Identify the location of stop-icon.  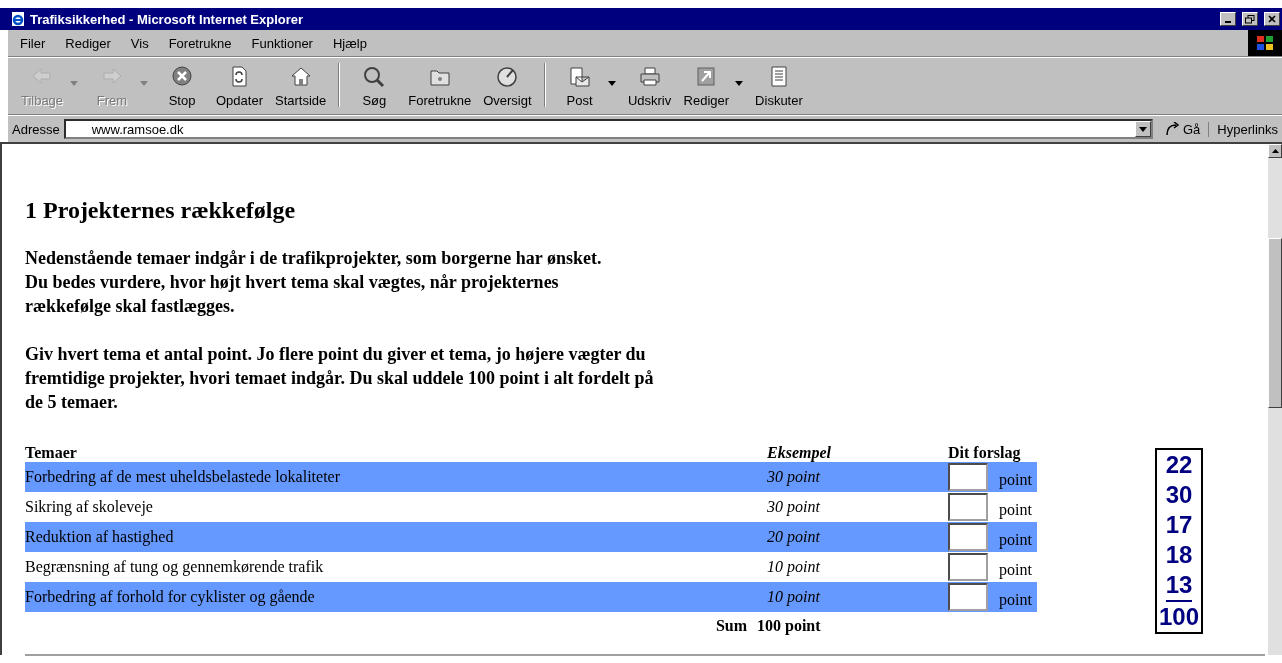
(182, 76).